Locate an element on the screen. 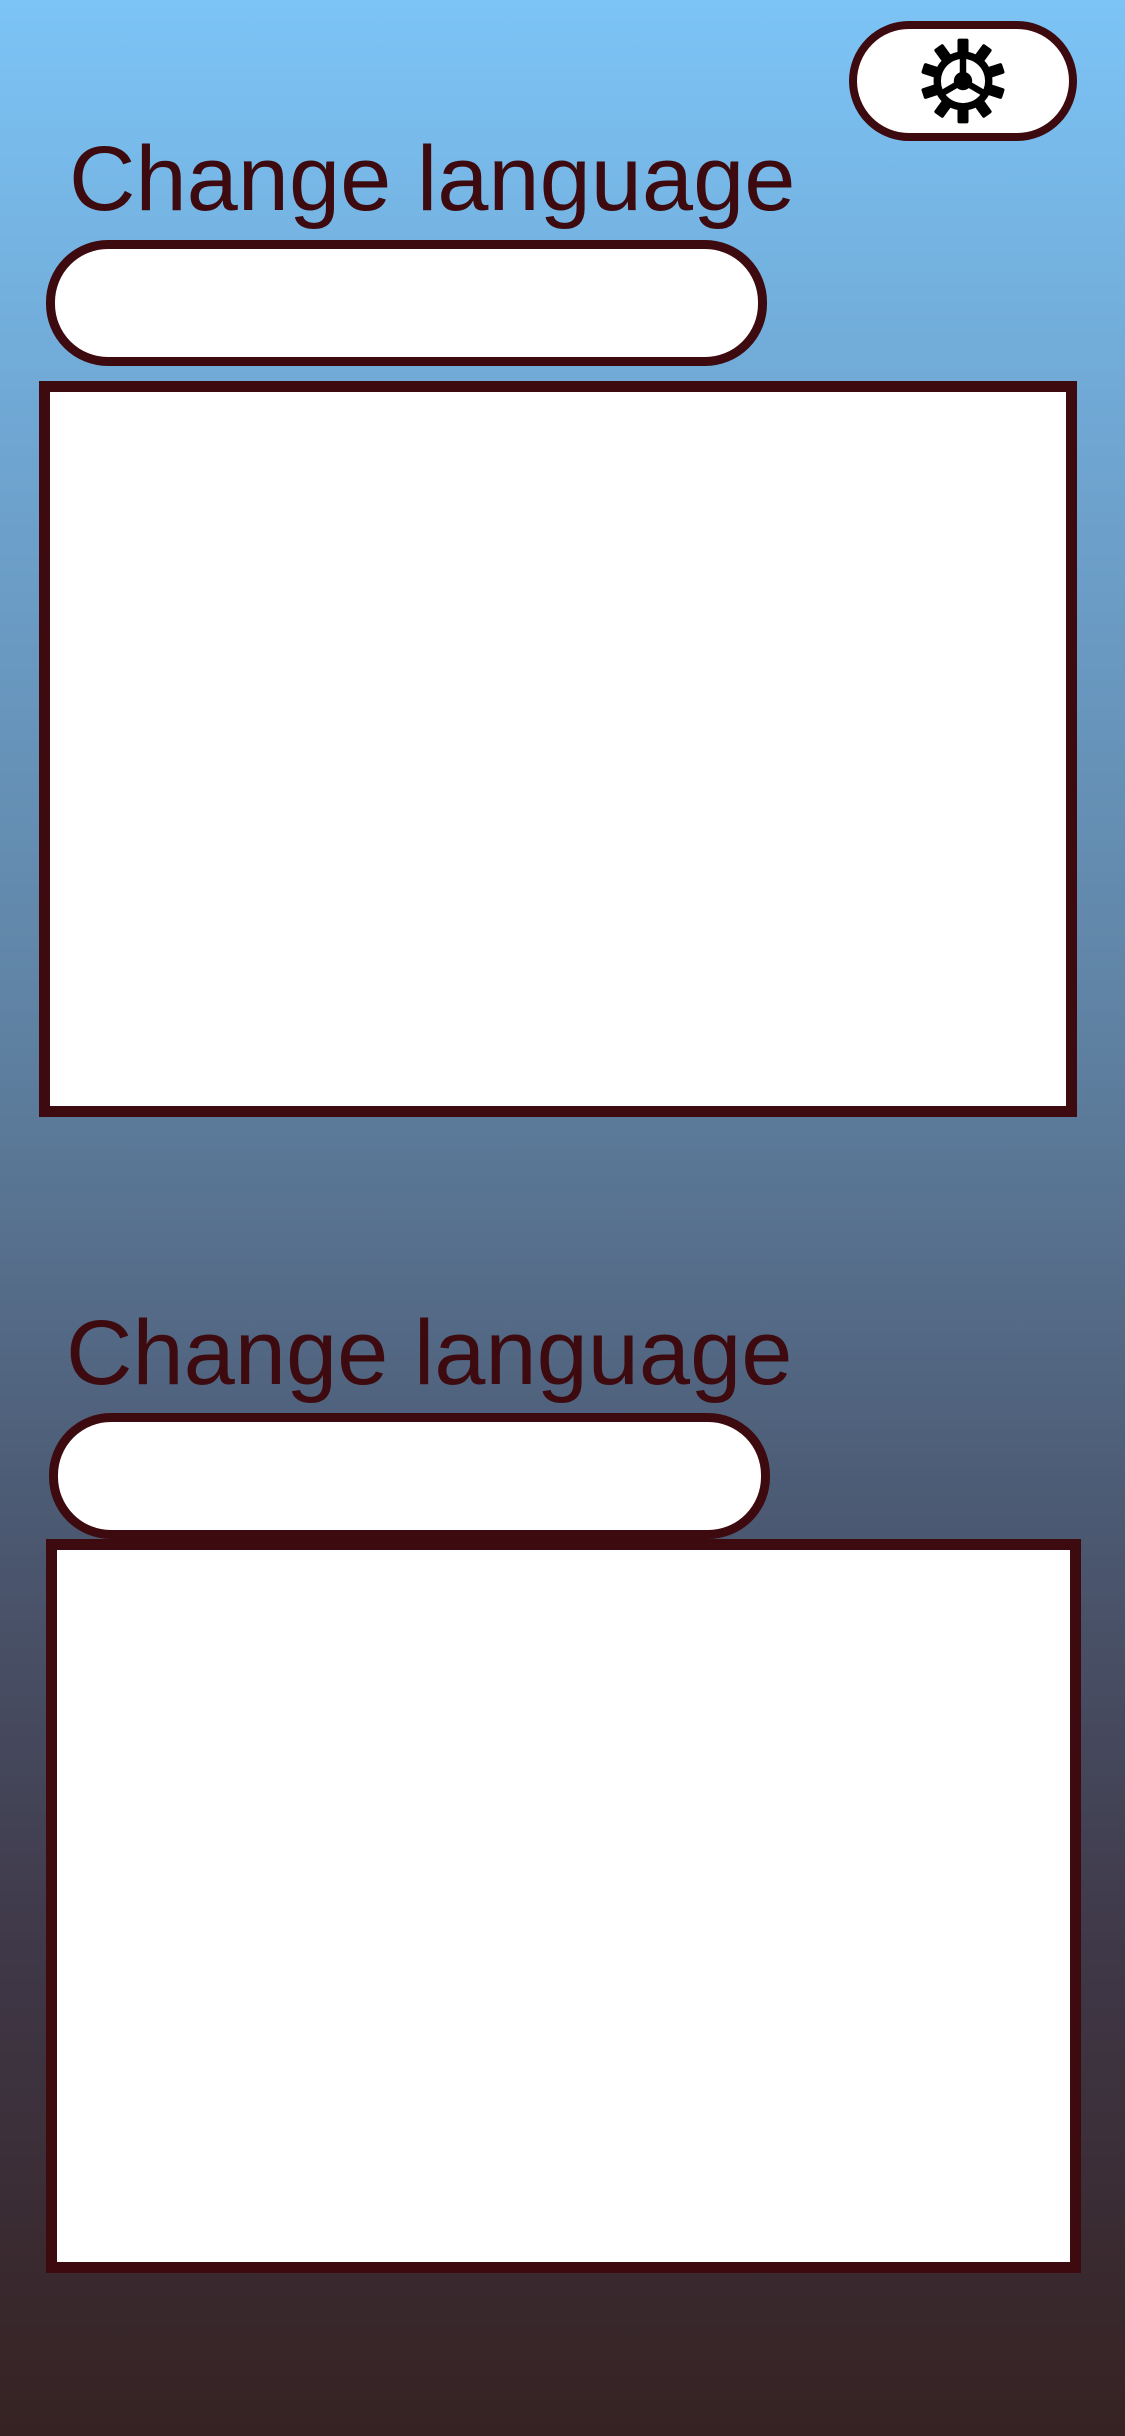 This screenshot has height=2436, width=1125. settings-button is located at coordinates (963, 81).